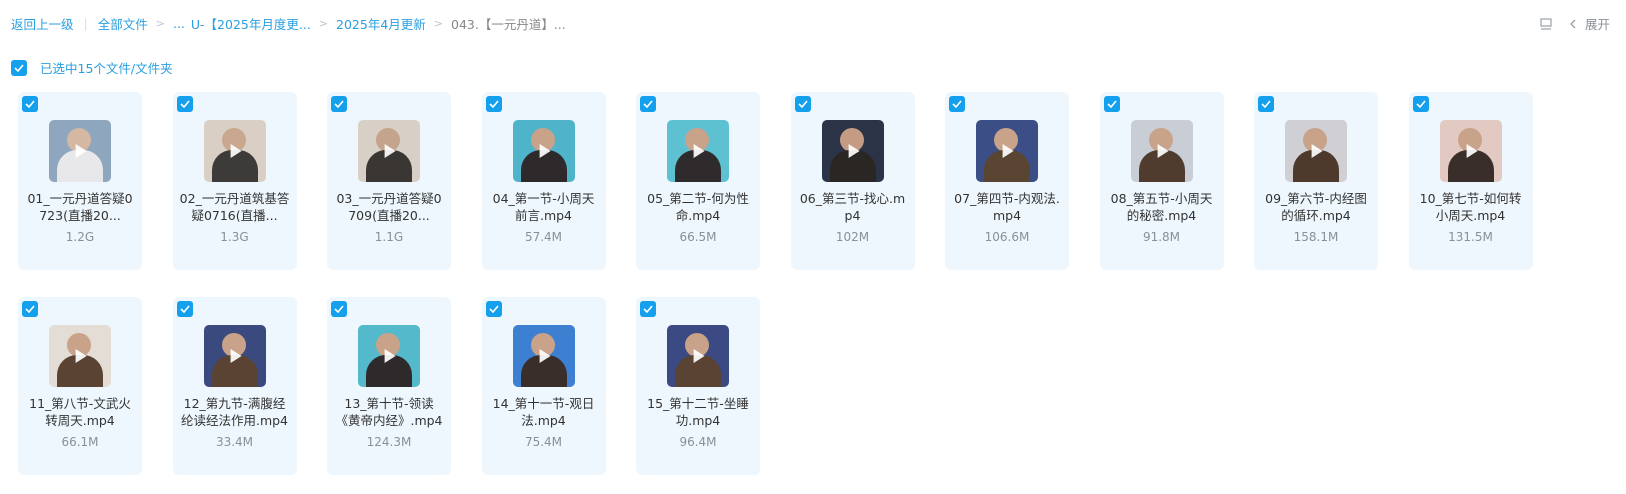 The width and height of the screenshot is (1626, 494). Describe the element at coordinates (389, 442) in the screenshot. I see `file-size: 124.3M` at that location.